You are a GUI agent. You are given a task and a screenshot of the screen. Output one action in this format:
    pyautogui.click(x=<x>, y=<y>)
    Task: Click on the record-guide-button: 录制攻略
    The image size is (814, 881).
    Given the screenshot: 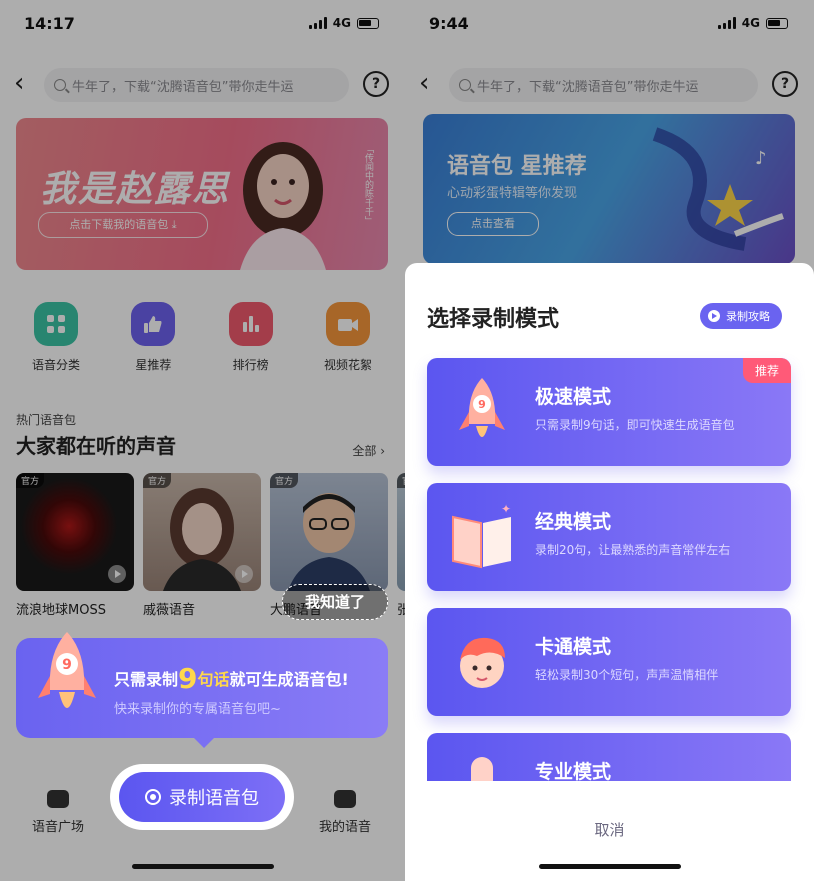 What is the action you would take?
    pyautogui.click(x=741, y=316)
    